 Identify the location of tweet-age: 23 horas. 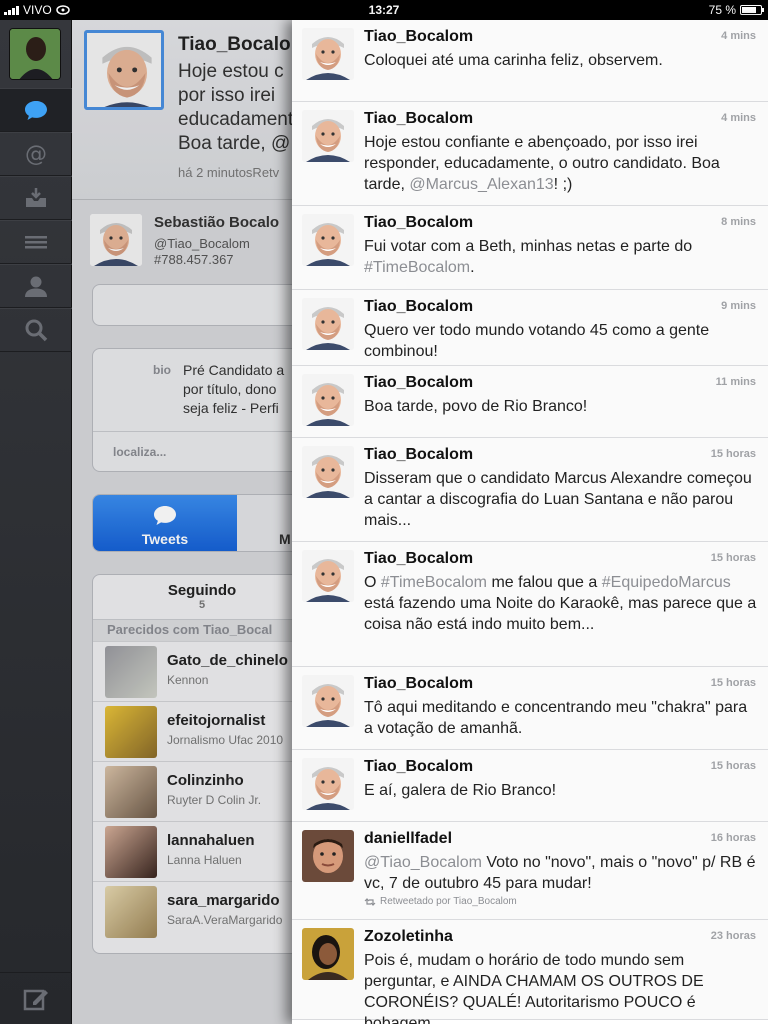
(733, 936).